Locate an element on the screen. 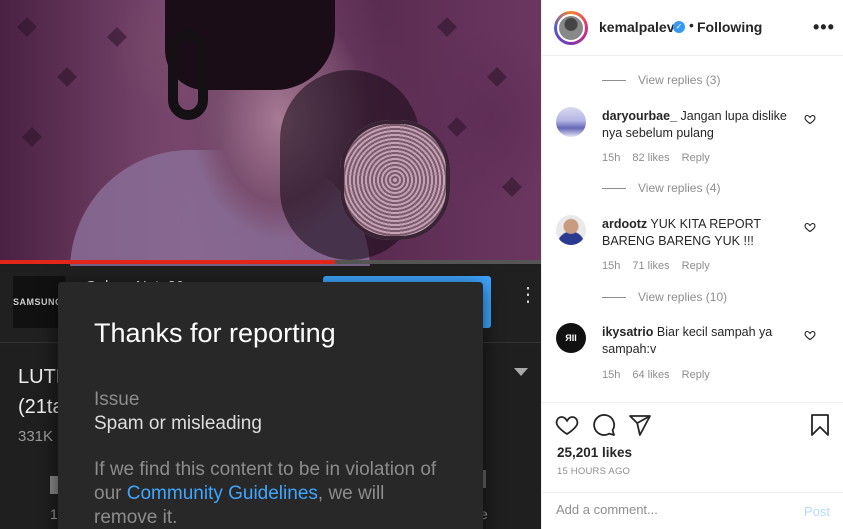 The height and width of the screenshot is (529, 843). view-replies-button: View replies (3) is located at coordinates (661, 80).